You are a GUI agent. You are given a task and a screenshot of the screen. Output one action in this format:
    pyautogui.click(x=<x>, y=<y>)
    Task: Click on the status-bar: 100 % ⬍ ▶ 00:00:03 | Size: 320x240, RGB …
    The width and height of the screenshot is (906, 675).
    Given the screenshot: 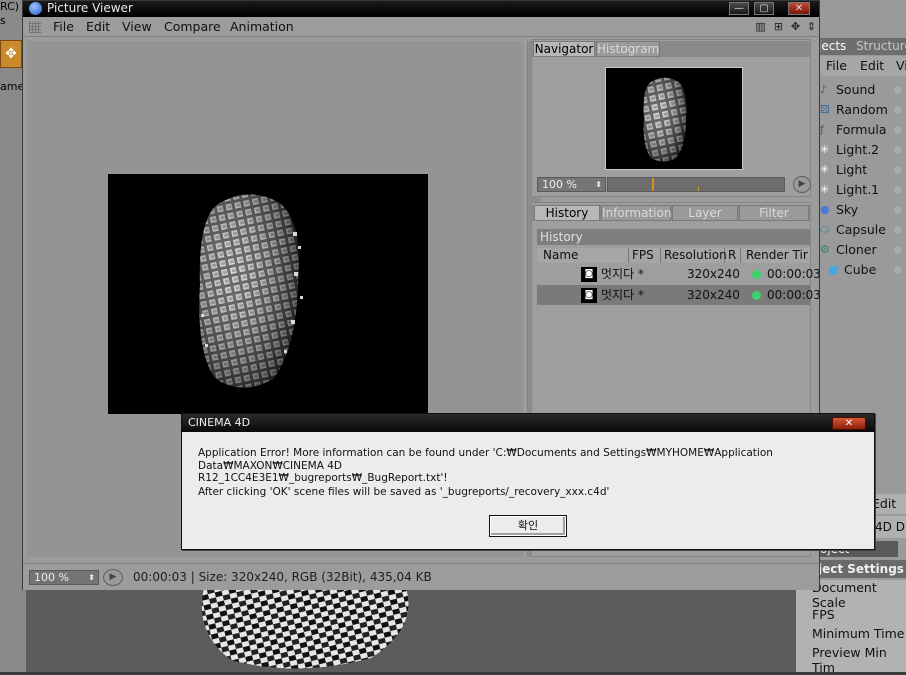 What is the action you would take?
    pyautogui.click(x=421, y=576)
    